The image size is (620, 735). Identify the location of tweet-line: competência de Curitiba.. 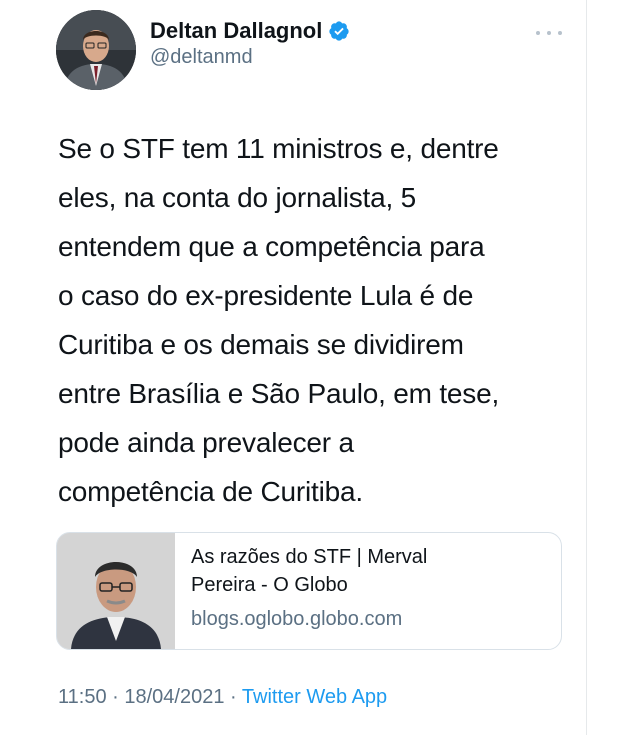
(210, 491).